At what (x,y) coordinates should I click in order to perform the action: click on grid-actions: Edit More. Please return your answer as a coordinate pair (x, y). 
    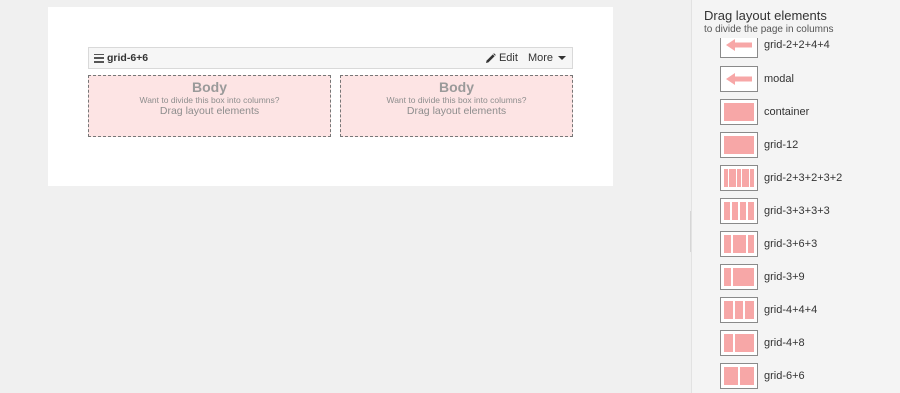
    Looking at the image, I should click on (525, 58).